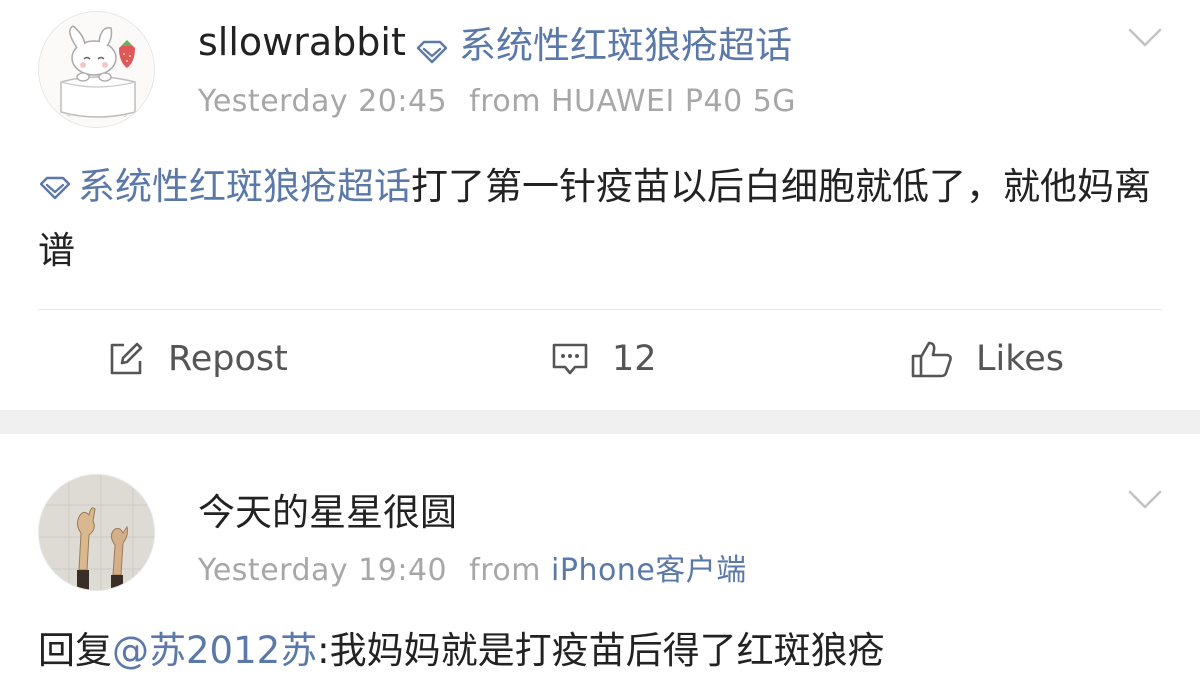 This screenshot has width=1200, height=693. Describe the element at coordinates (634, 359) in the screenshot. I see `comment-count: 12` at that location.